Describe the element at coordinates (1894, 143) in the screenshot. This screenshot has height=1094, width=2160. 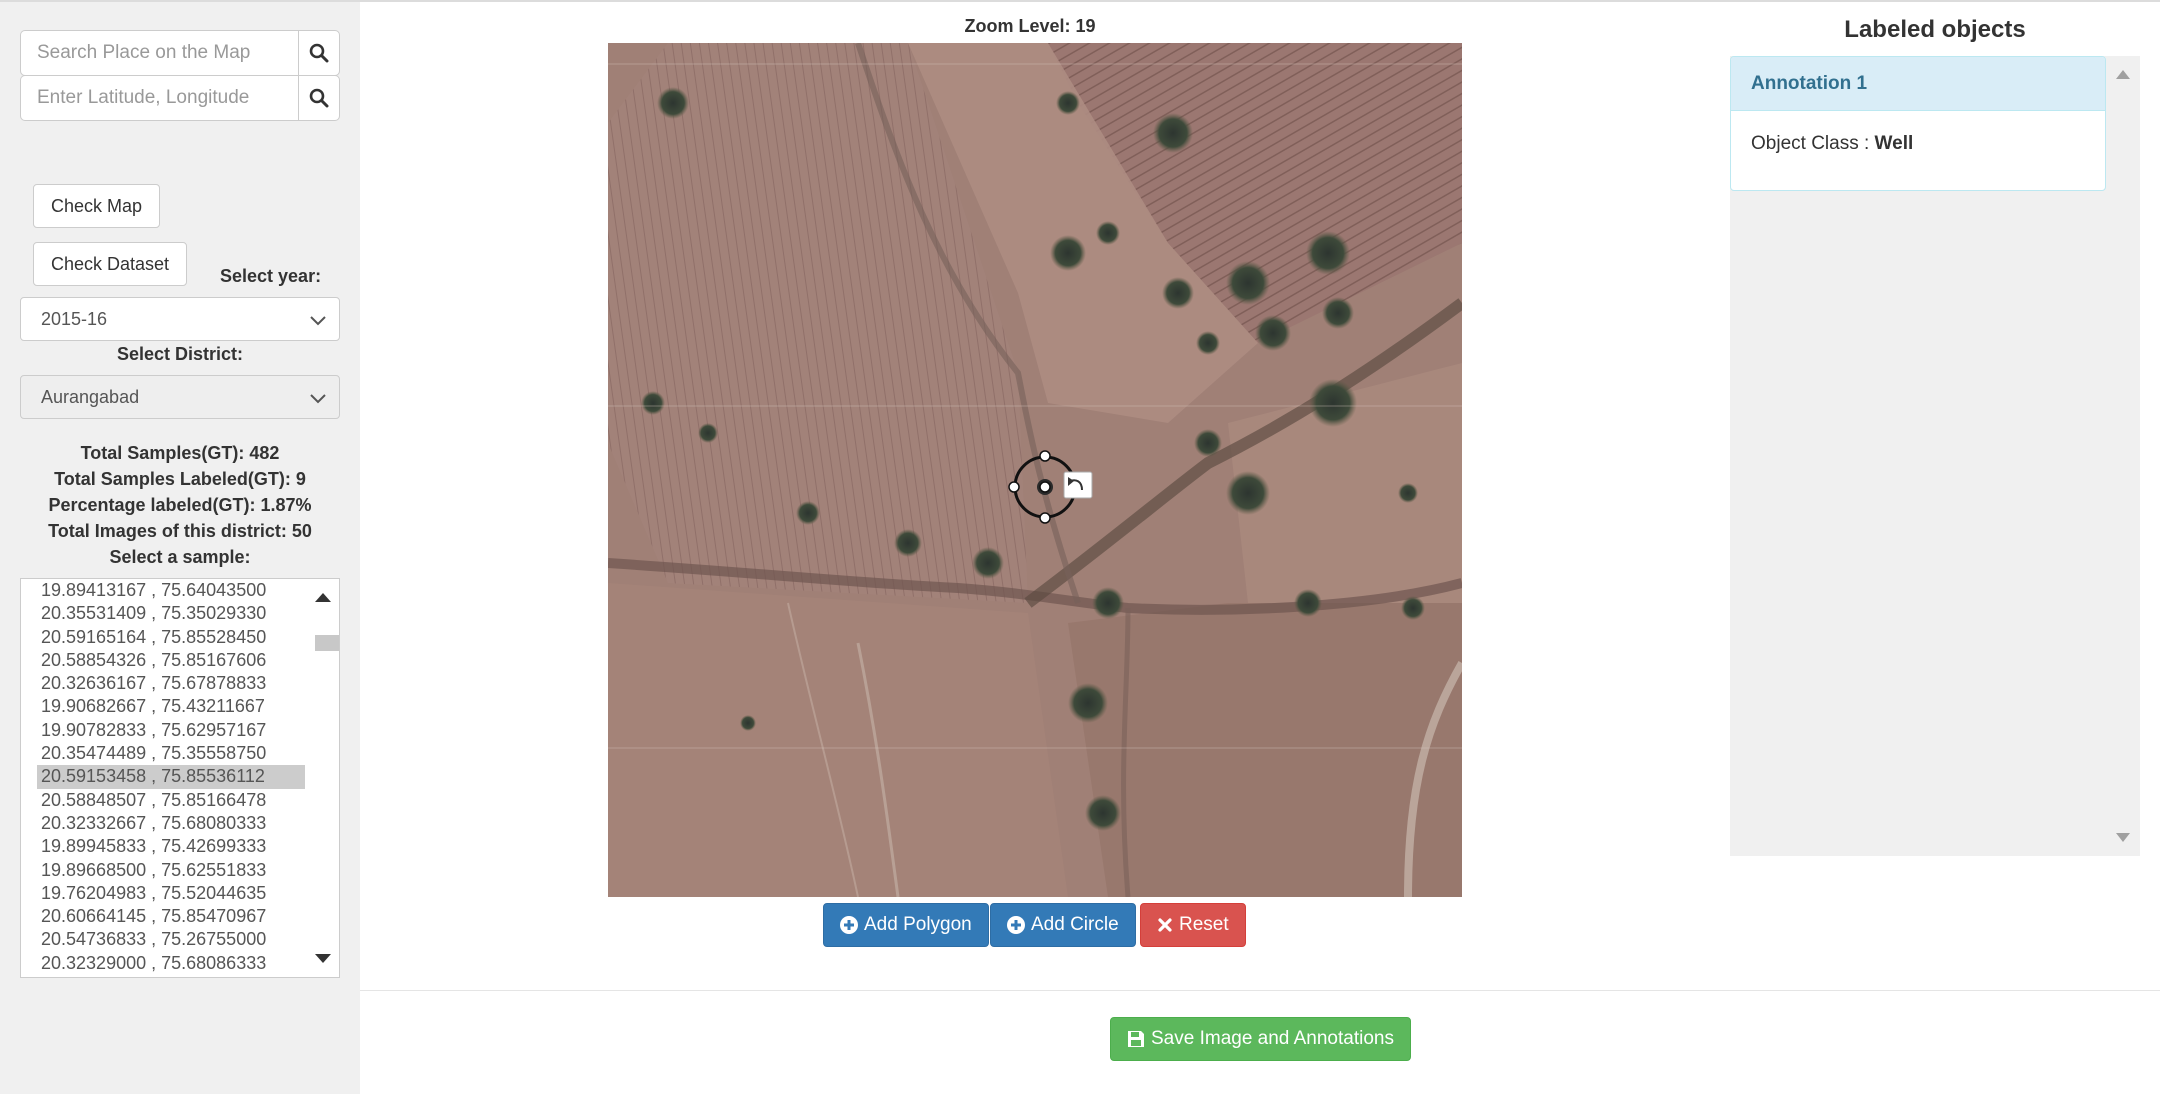
I see `object-class-value: Well` at that location.